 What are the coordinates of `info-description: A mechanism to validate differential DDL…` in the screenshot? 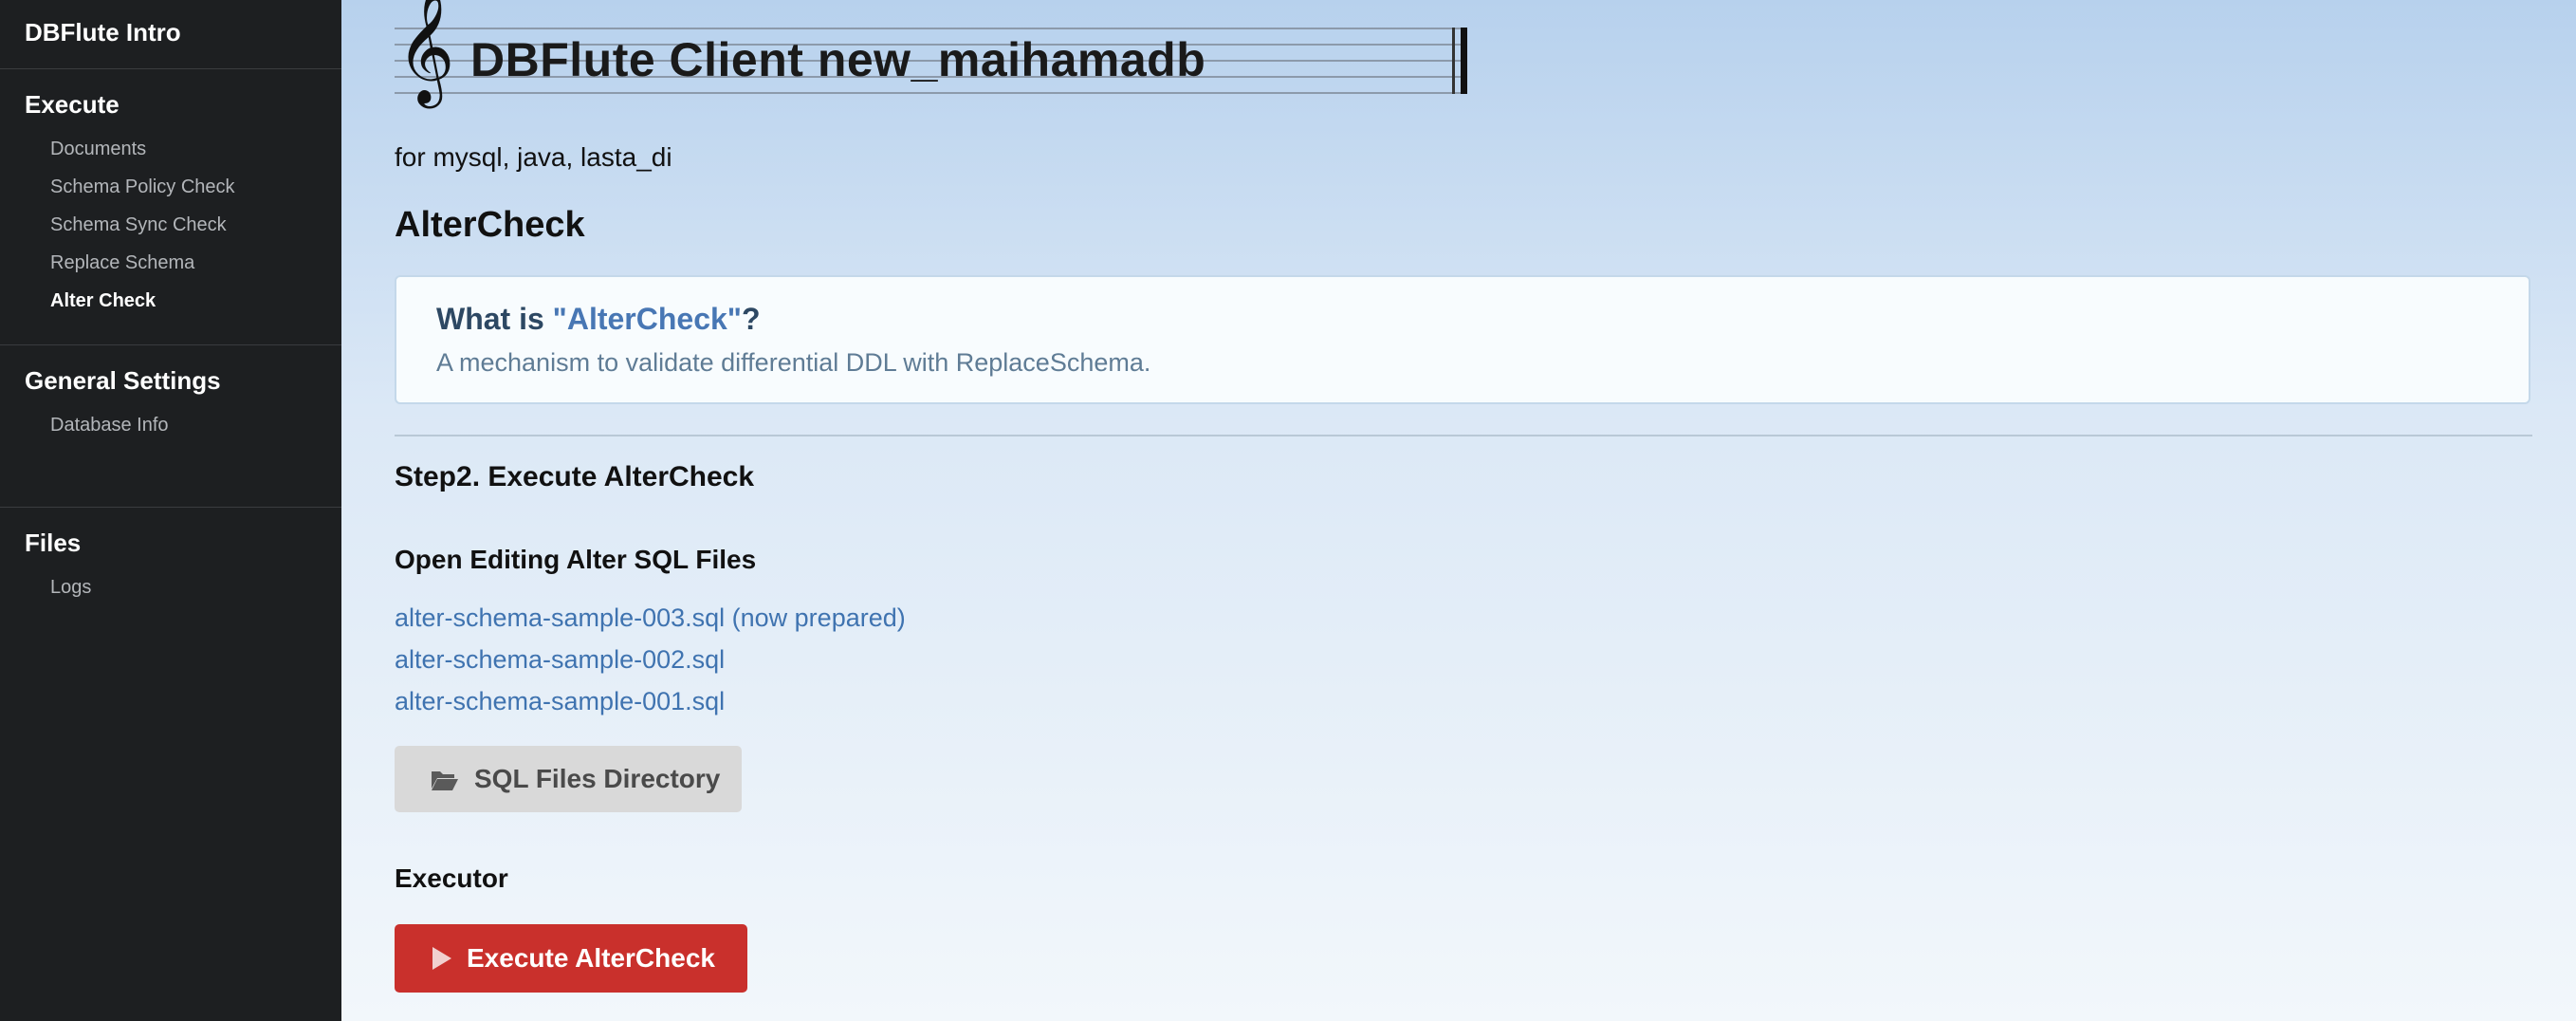 It's located at (793, 362).